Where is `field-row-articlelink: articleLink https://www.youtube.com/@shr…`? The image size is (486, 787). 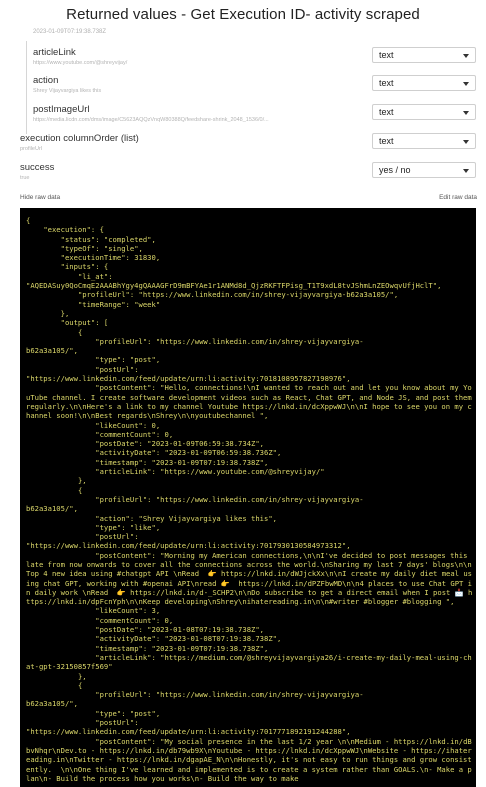
field-row-articlelink: articleLink https://www.youtube.com/@shr… is located at coordinates (253, 59).